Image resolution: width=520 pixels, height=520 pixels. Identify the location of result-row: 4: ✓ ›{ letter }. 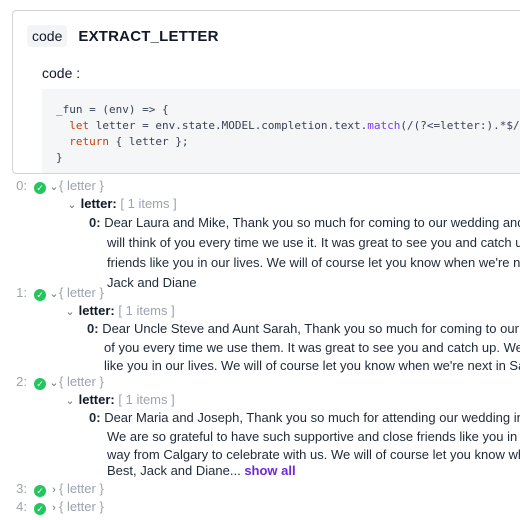
(52, 507).